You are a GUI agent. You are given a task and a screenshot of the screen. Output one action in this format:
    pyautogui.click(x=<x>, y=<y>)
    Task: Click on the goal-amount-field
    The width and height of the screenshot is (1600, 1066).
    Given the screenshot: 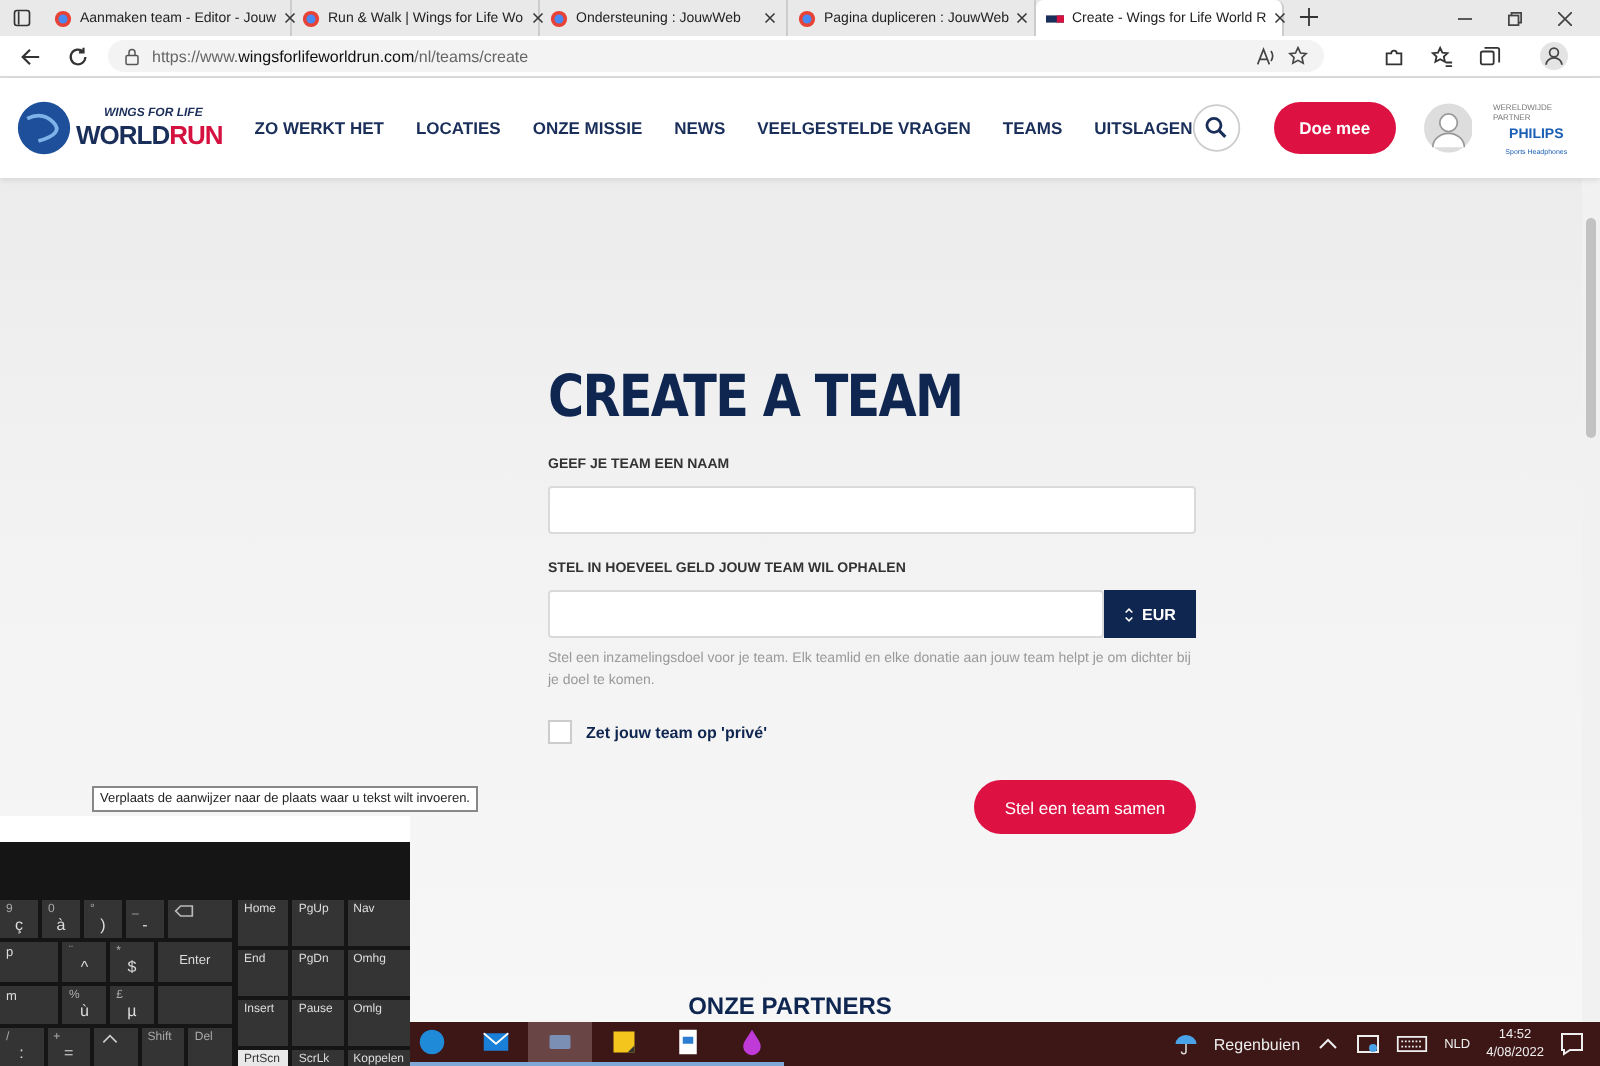 What is the action you would take?
    pyautogui.click(x=826, y=614)
    